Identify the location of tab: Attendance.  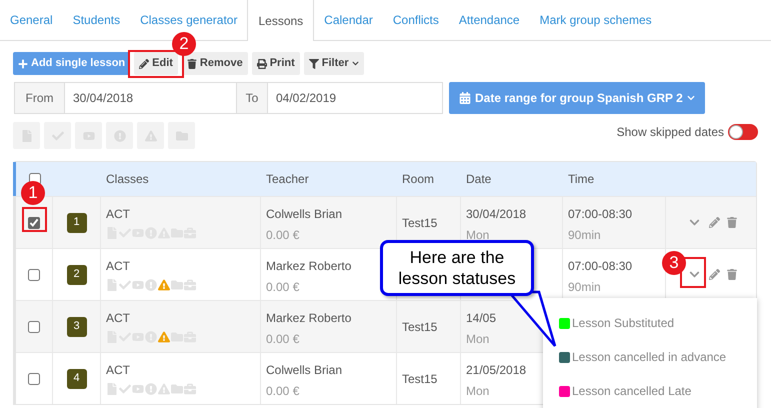
(489, 20).